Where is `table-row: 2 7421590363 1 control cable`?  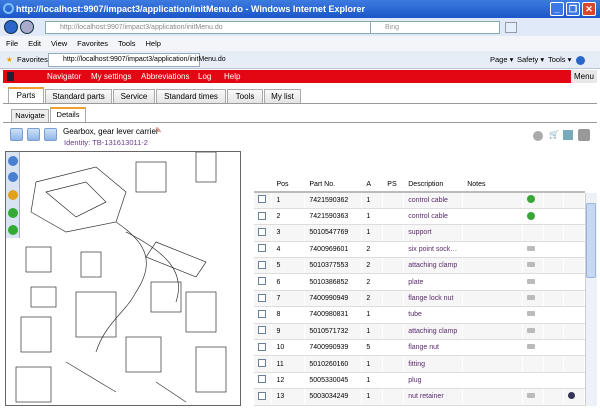
table-row: 2 7421590363 1 control cable is located at coordinates (420, 217).